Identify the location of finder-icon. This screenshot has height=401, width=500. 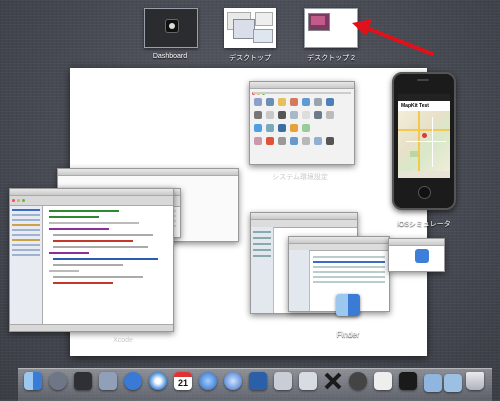
(33, 381).